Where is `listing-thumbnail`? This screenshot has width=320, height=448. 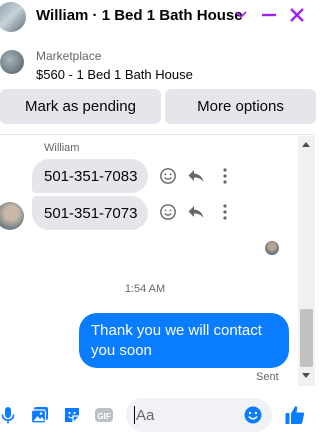
listing-thumbnail is located at coordinates (12, 62).